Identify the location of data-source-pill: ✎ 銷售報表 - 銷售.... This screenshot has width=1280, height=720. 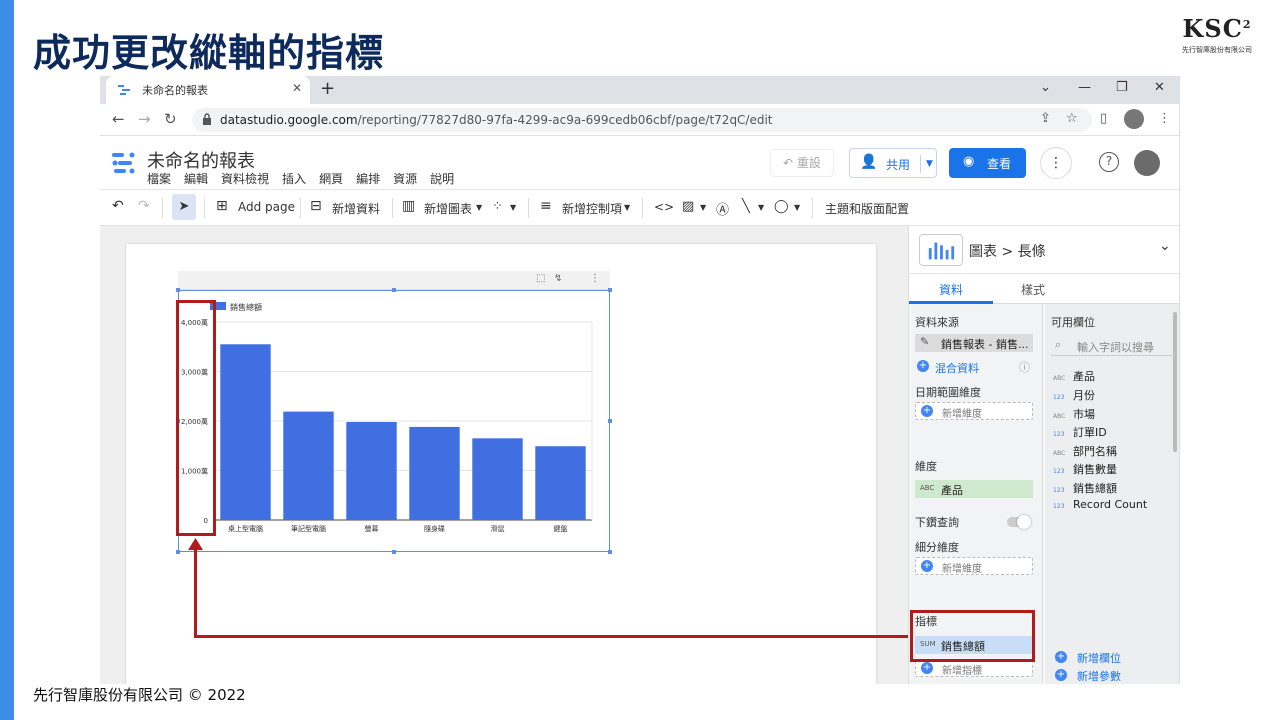
(974, 343).